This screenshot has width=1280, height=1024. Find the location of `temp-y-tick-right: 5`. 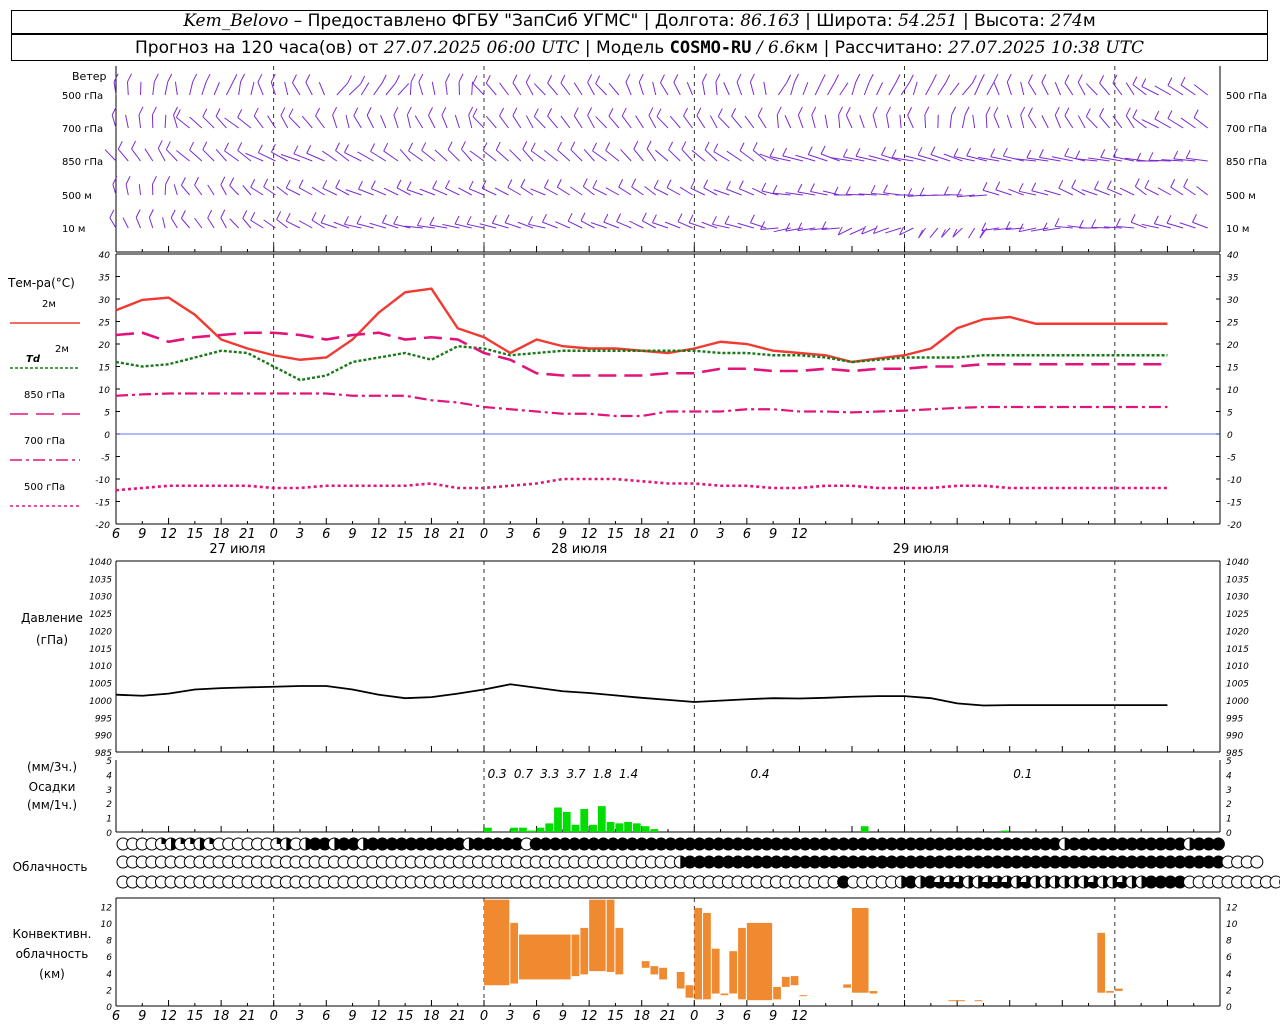

temp-y-tick-right: 5 is located at coordinates (1230, 414).